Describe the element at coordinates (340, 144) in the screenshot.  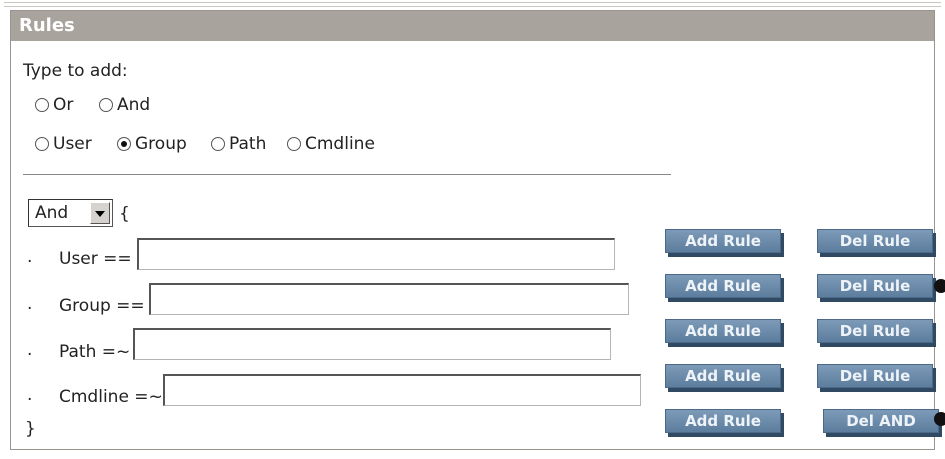
I see `radio-cmdline-label: Cmdline` at that location.